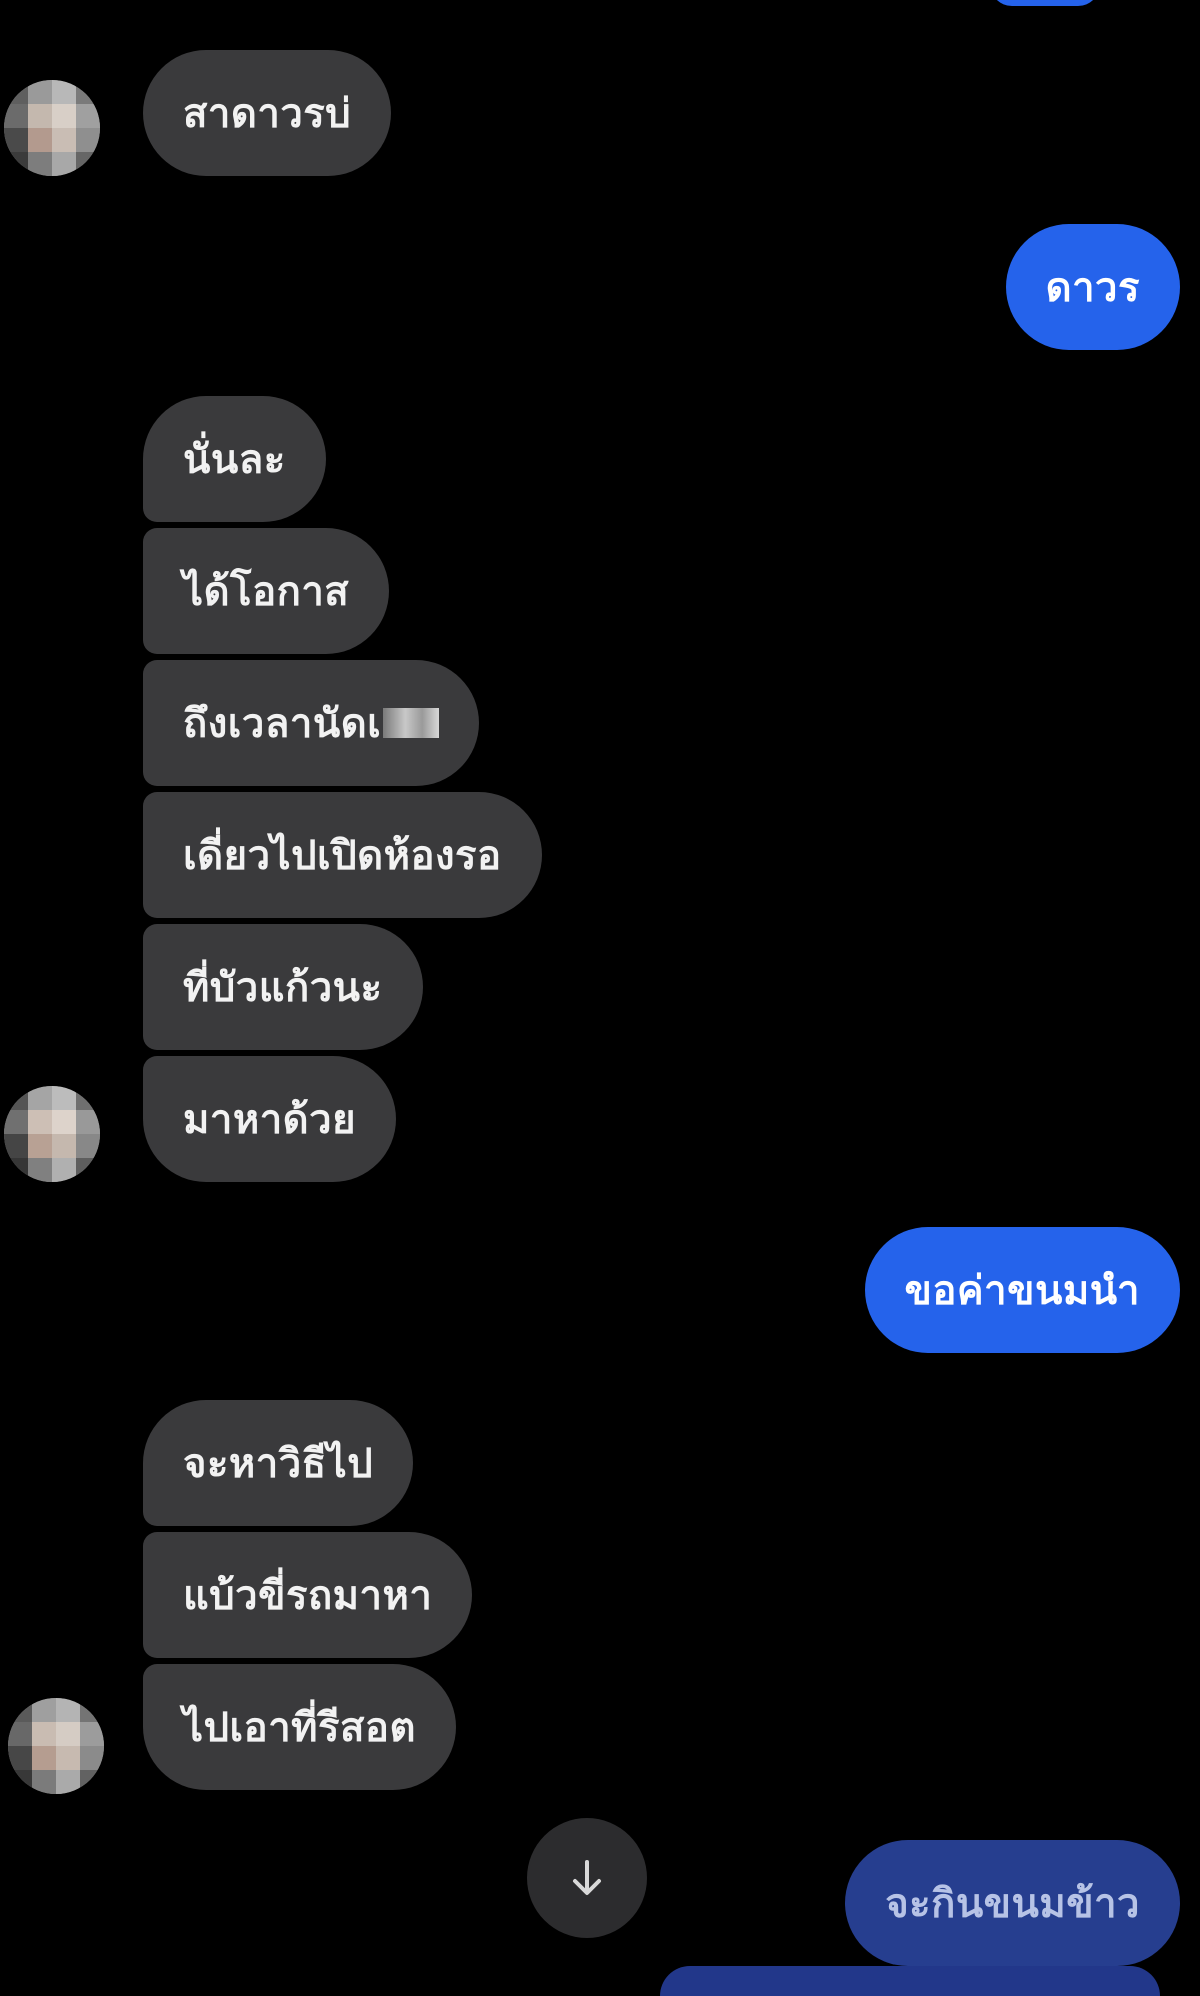 Image resolution: width=1200 pixels, height=1996 pixels. What do you see at coordinates (411, 723) in the screenshot?
I see `redacted-text-block` at bounding box center [411, 723].